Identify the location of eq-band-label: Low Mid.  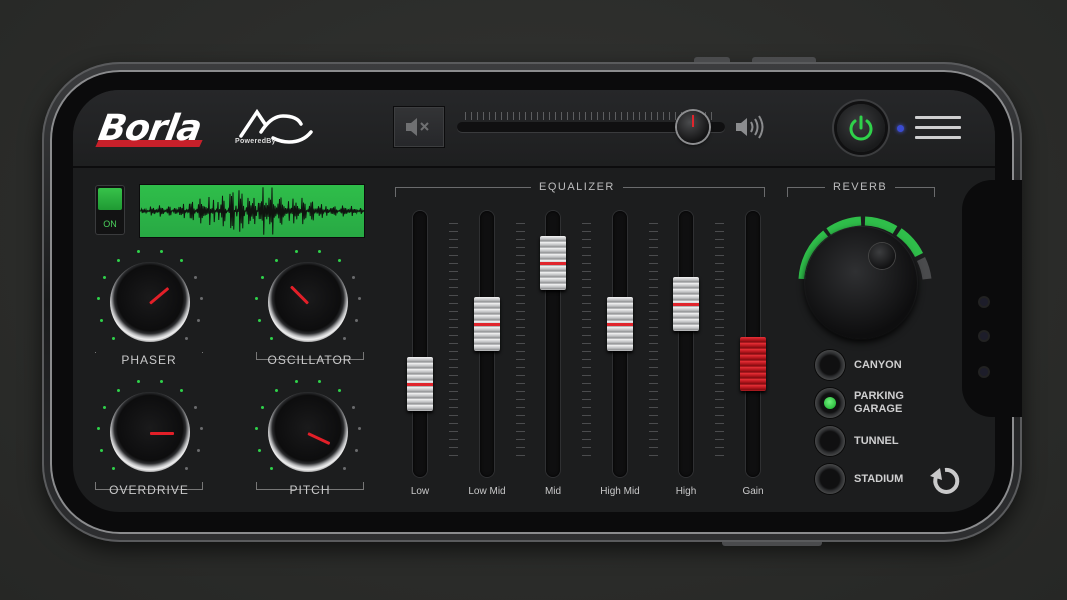
(487, 491).